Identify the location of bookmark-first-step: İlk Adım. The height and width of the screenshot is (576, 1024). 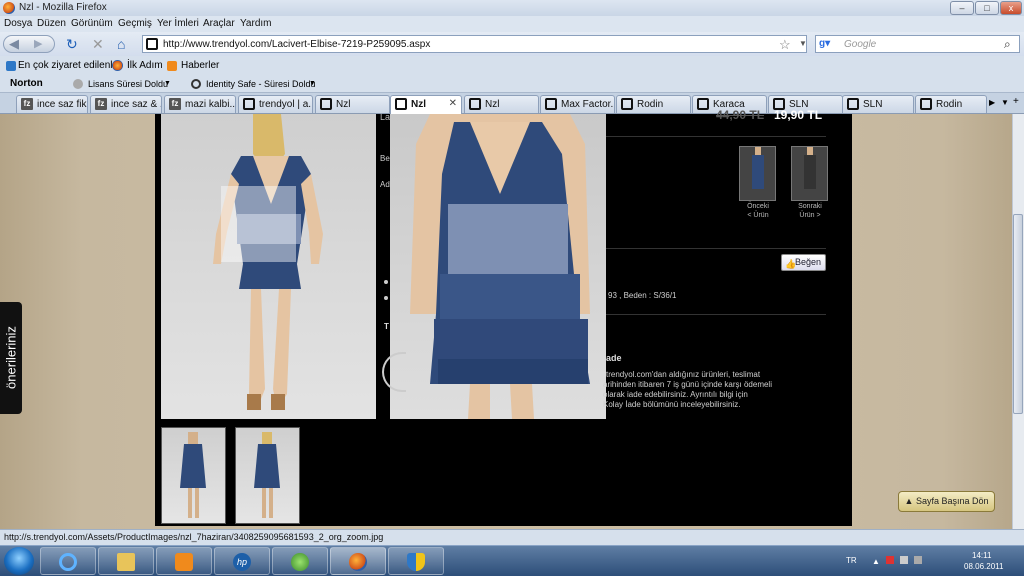
(145, 65).